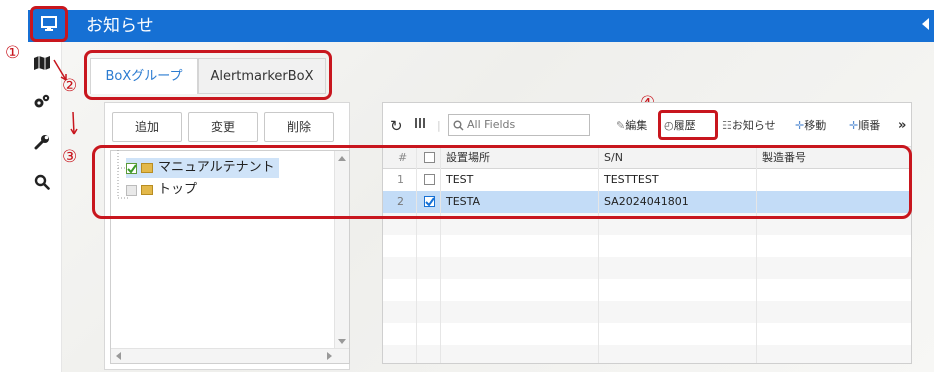  I want to click on search-icon, so click(458, 125).